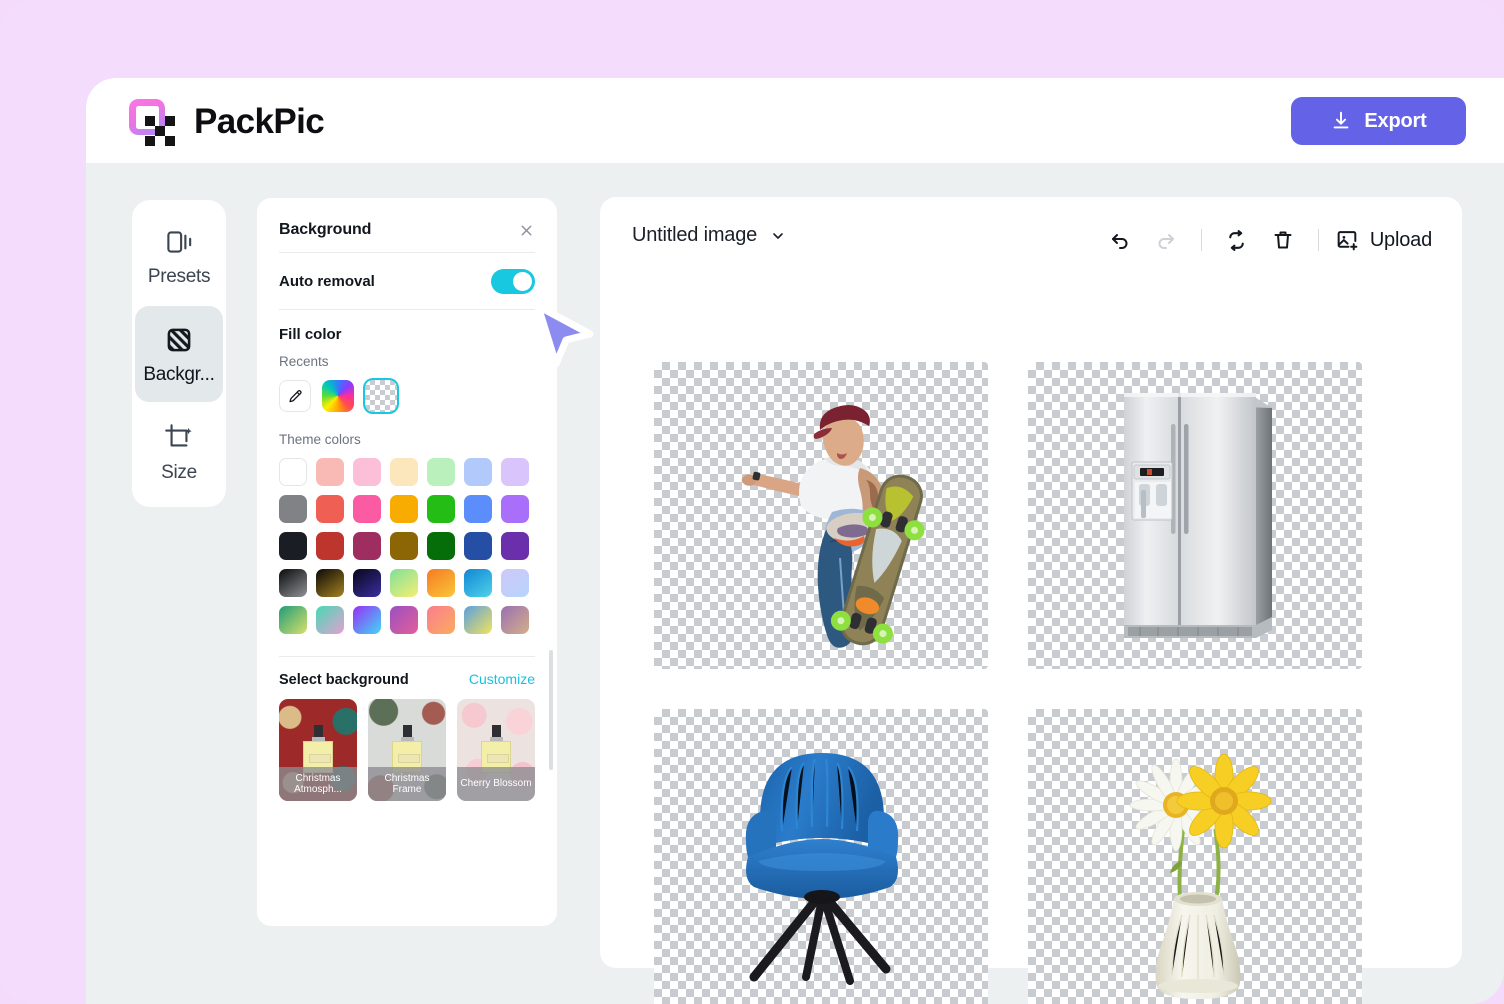 This screenshot has width=1504, height=1004. What do you see at coordinates (320, 439) in the screenshot?
I see `theme-colors-label: Theme colors` at bounding box center [320, 439].